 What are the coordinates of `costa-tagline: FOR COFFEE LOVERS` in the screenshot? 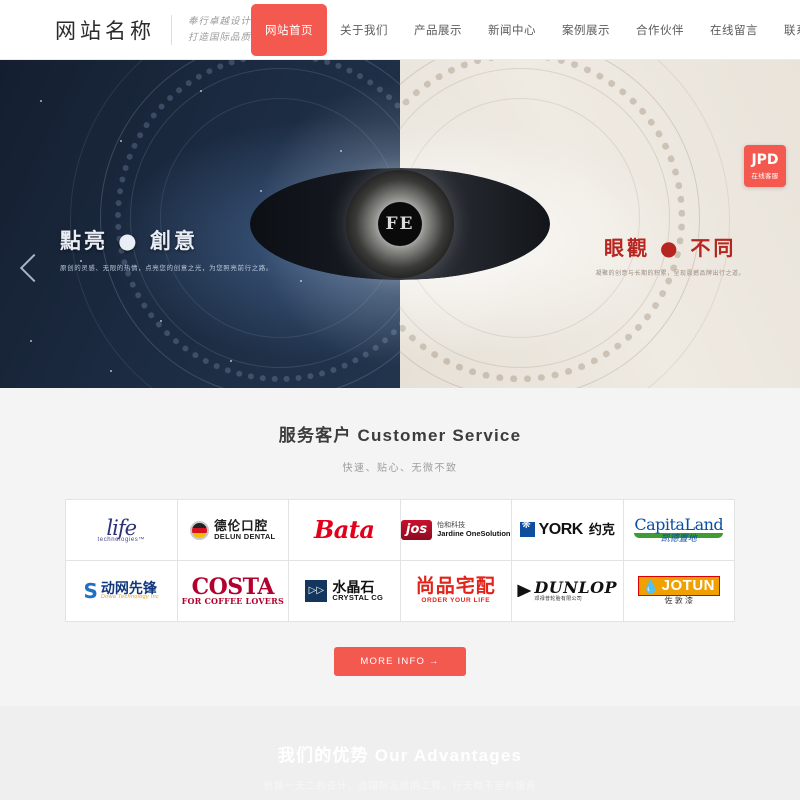 It's located at (232, 601).